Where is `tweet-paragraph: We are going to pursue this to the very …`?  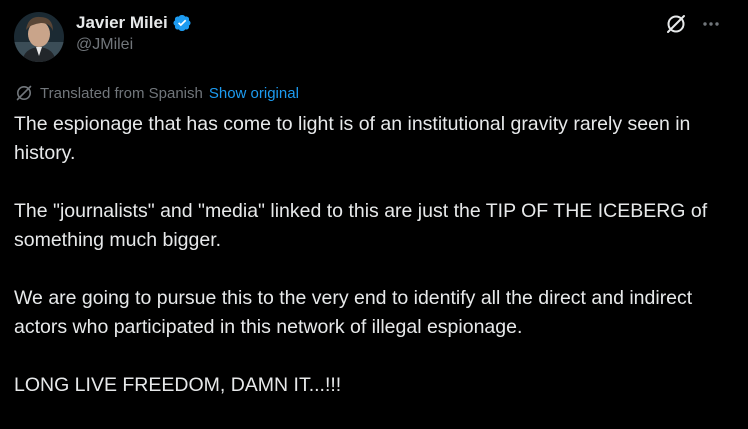
tweet-paragraph: We are going to pursue this to the very … is located at coordinates (353, 312).